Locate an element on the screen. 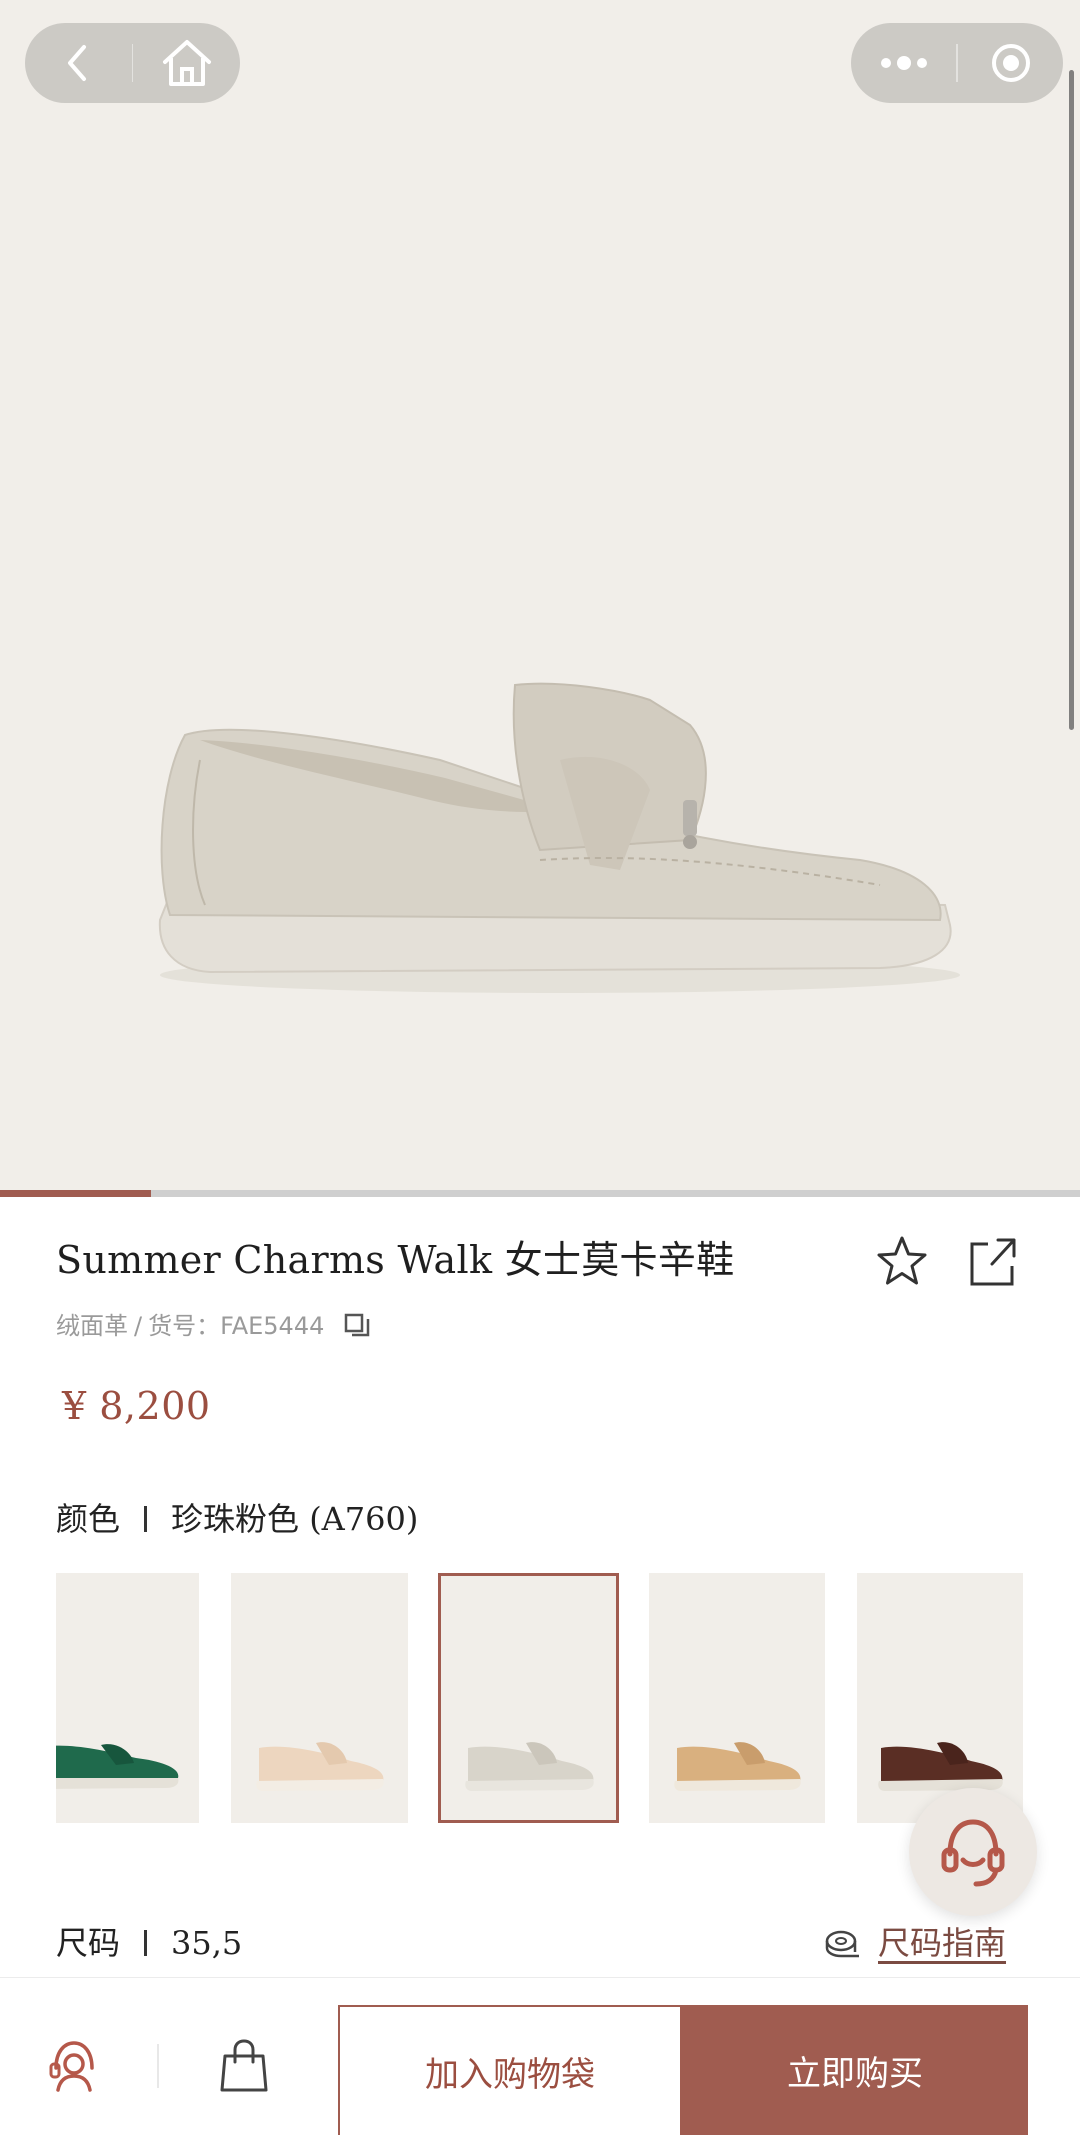 This screenshot has height=2135, width=1080. bottom-separator is located at coordinates (158, 2066).